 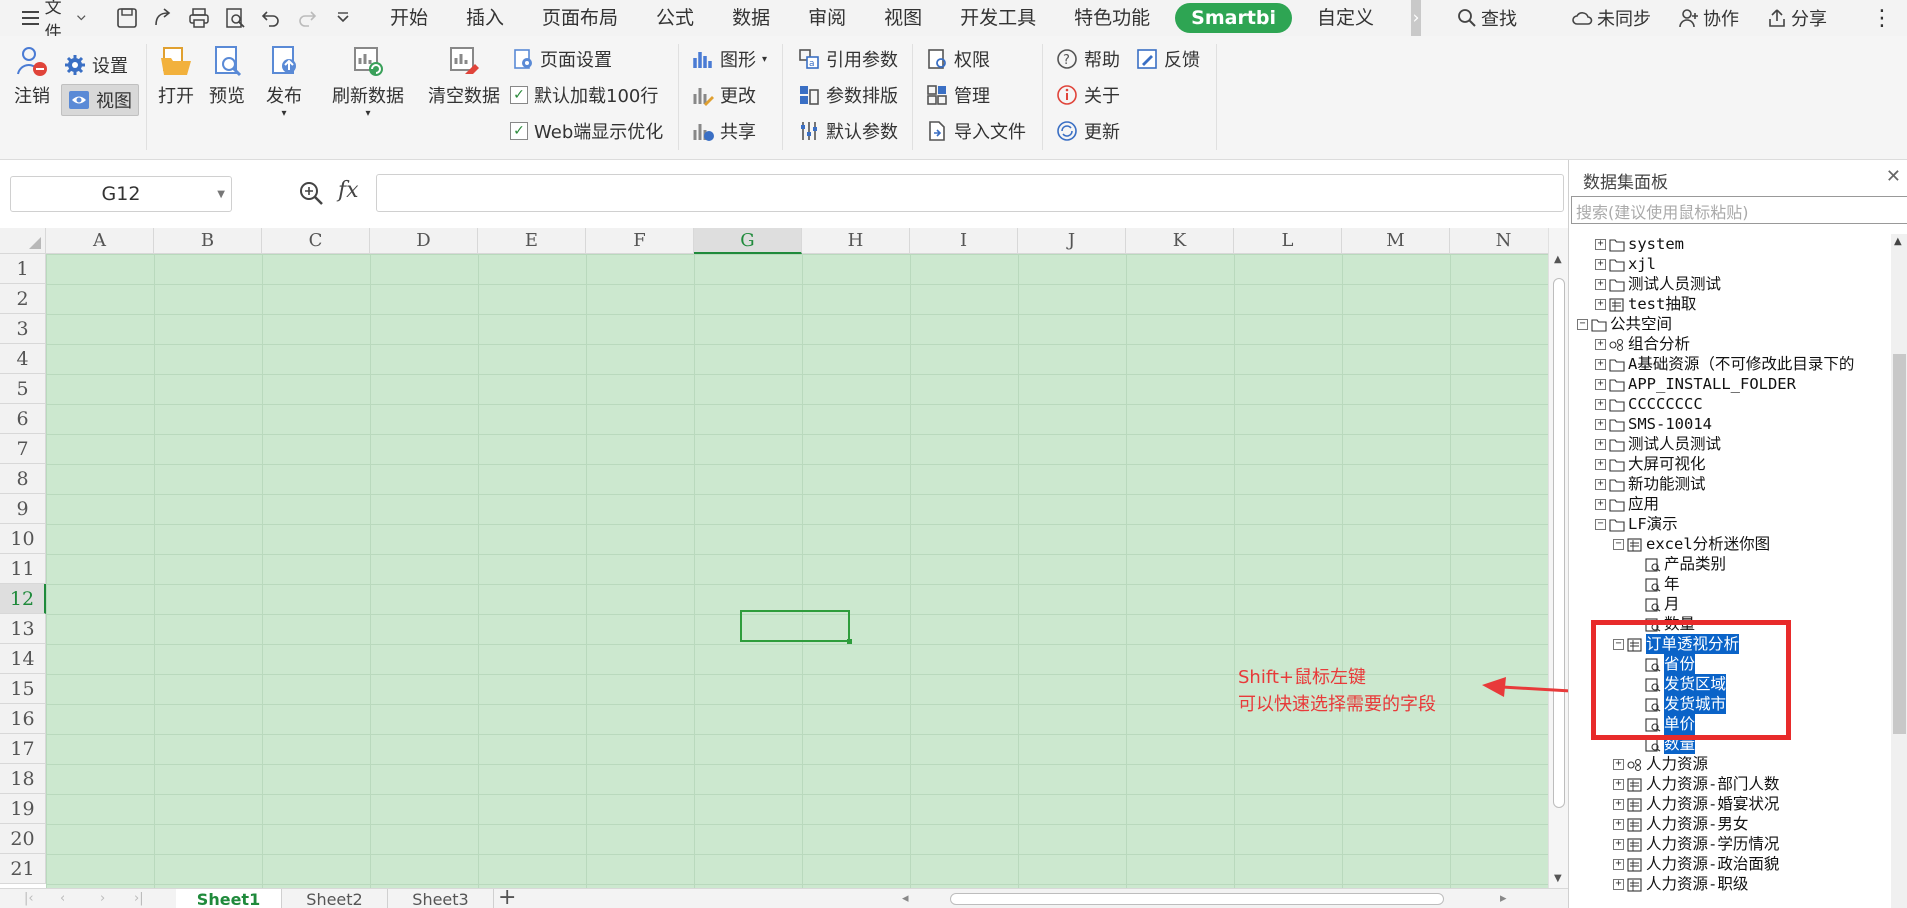 I want to click on row-header: 6, so click(x=23, y=419).